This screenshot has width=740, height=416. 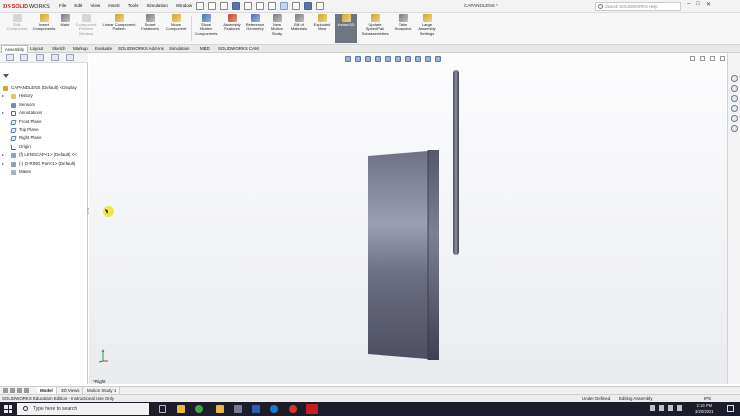 What do you see at coordinates (5, 390) in the screenshot?
I see `first-tab-nav-icon` at bounding box center [5, 390].